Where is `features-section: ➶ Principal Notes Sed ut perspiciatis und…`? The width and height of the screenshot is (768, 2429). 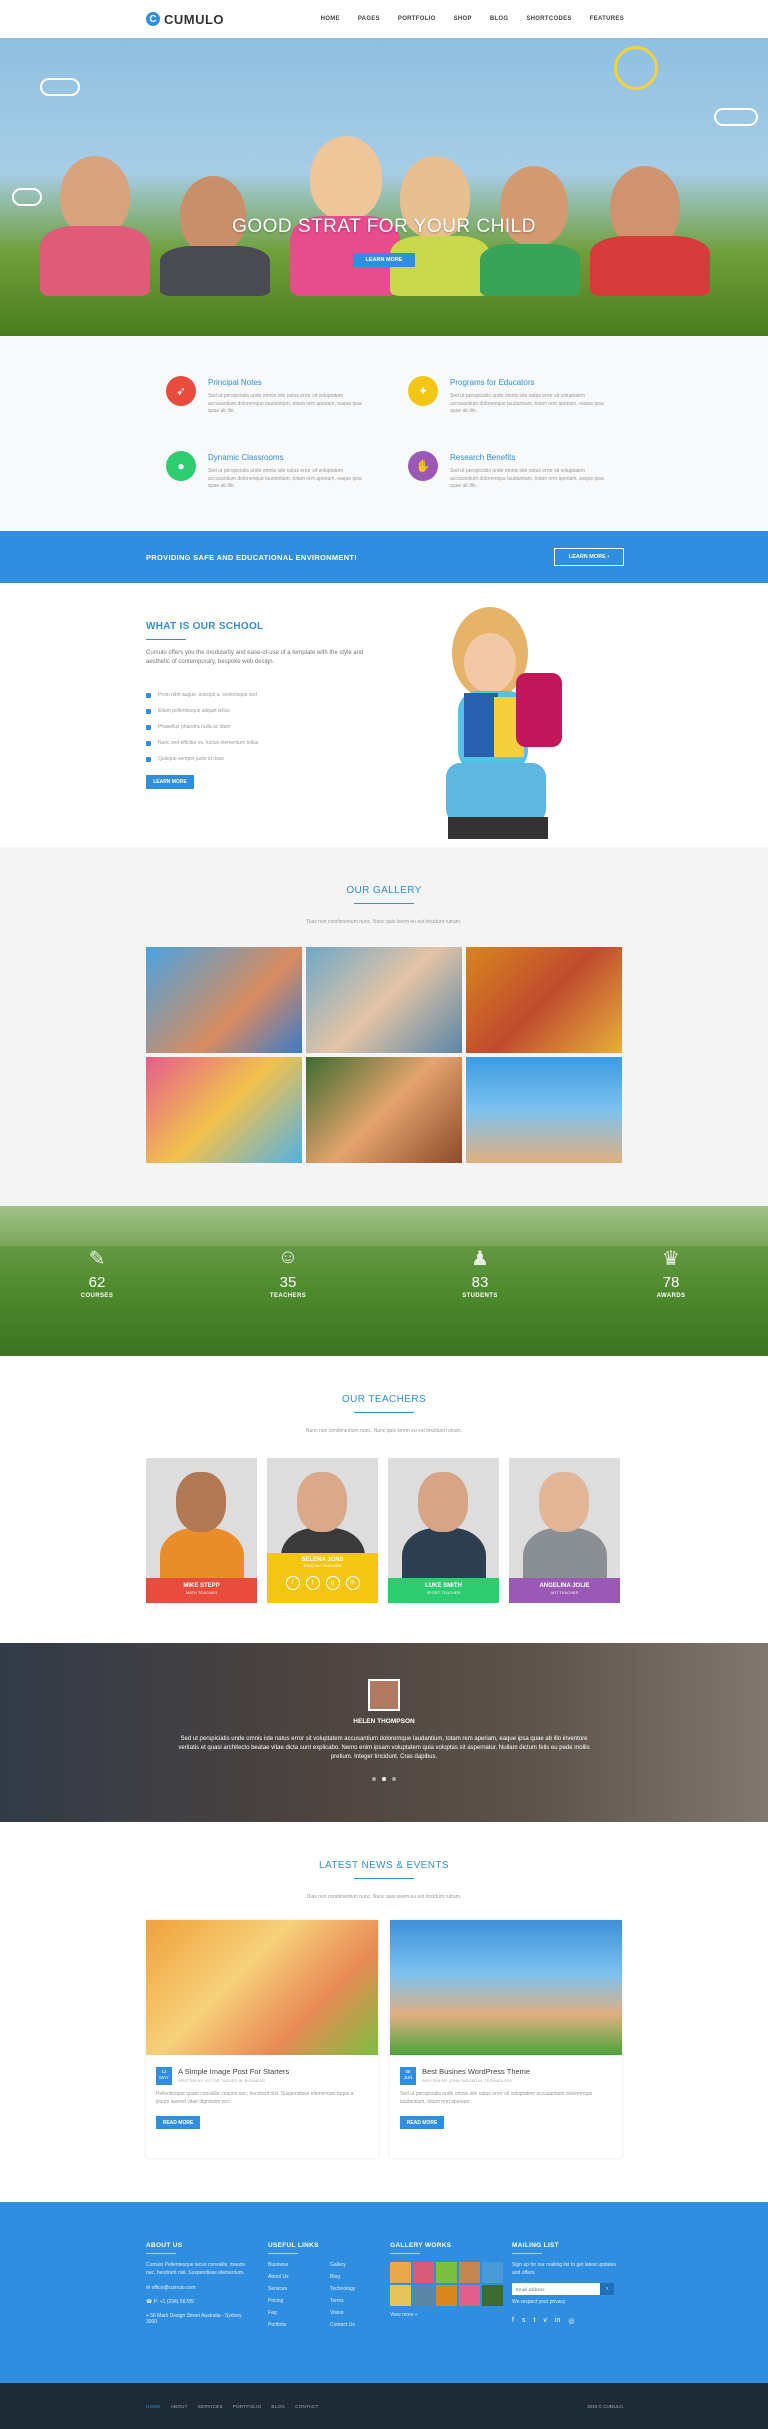
features-section: ➶ Principal Notes Sed ut perspiciatis und… is located at coordinates (384, 433).